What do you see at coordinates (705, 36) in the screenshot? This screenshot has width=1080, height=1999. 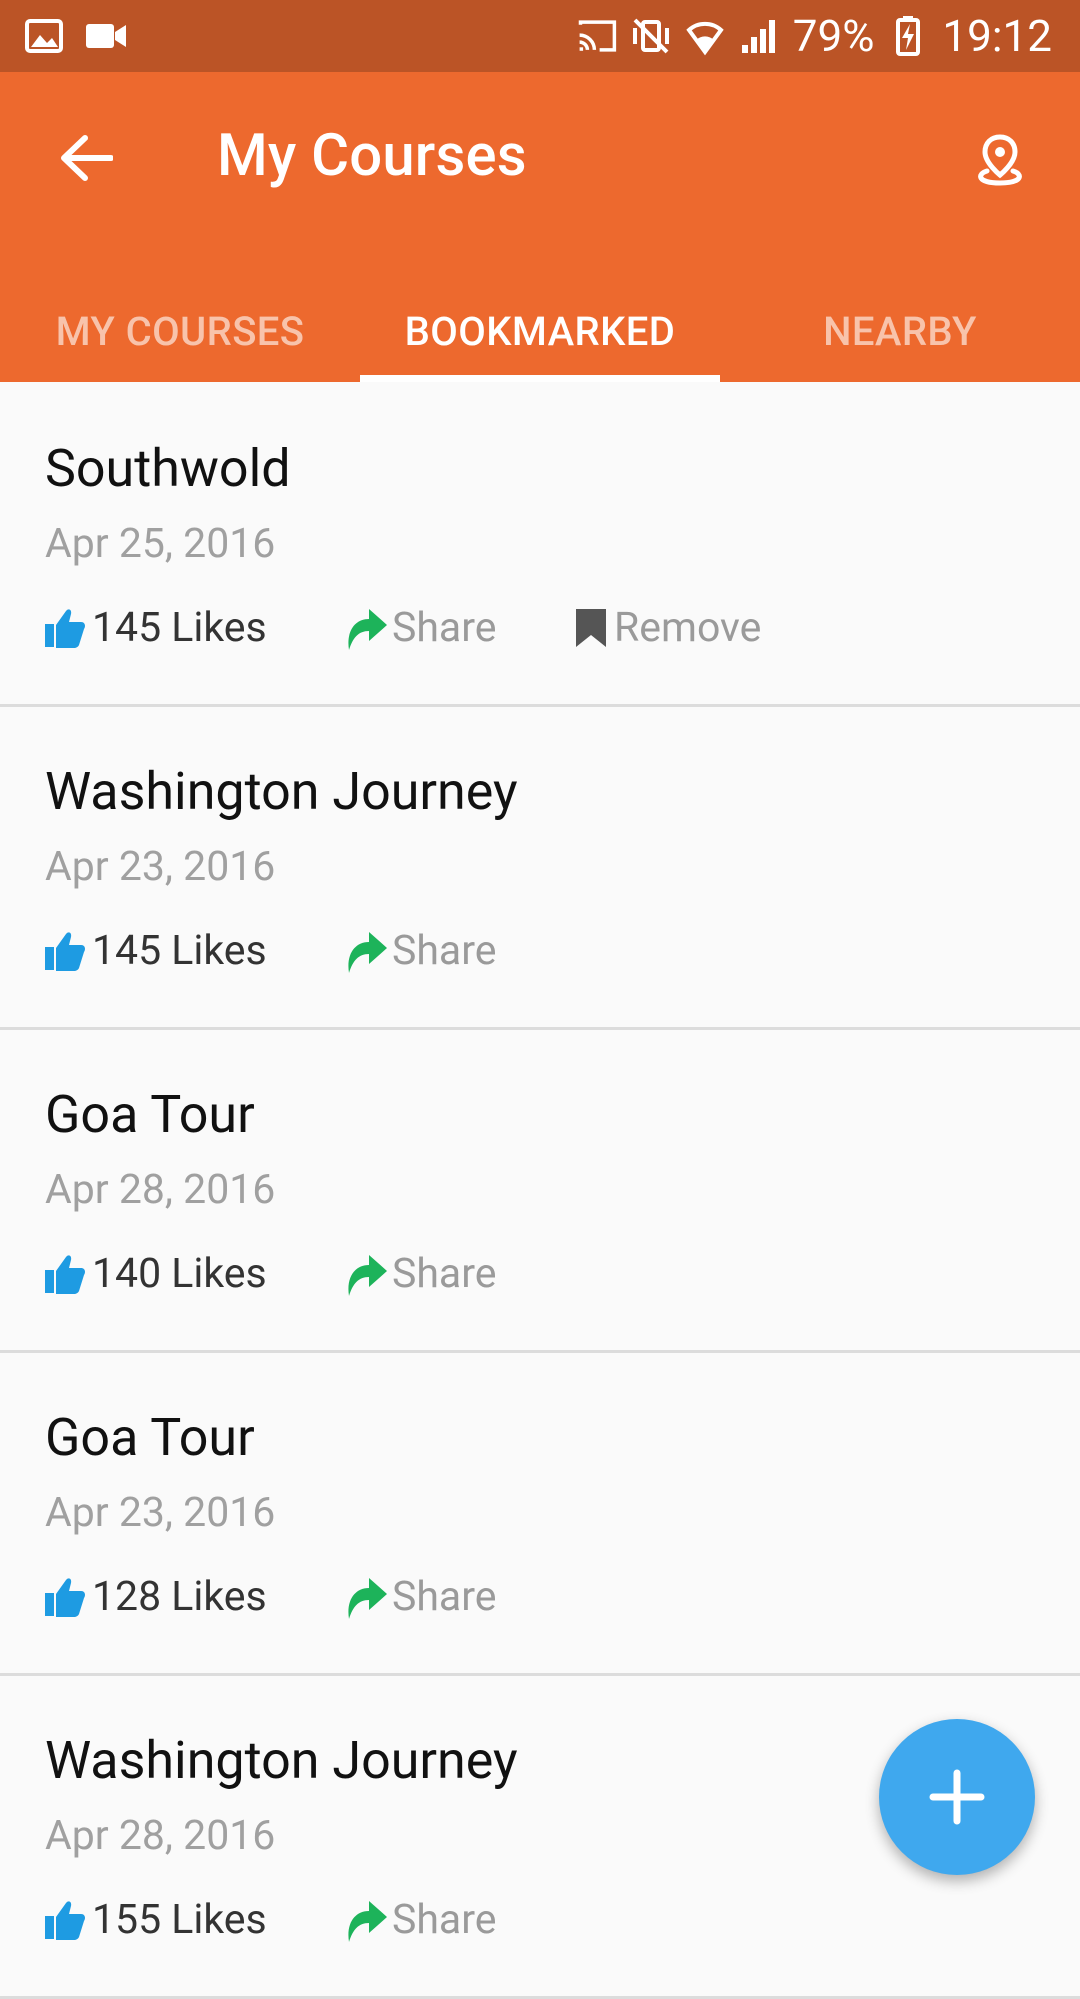 I see `wifi-icon` at bounding box center [705, 36].